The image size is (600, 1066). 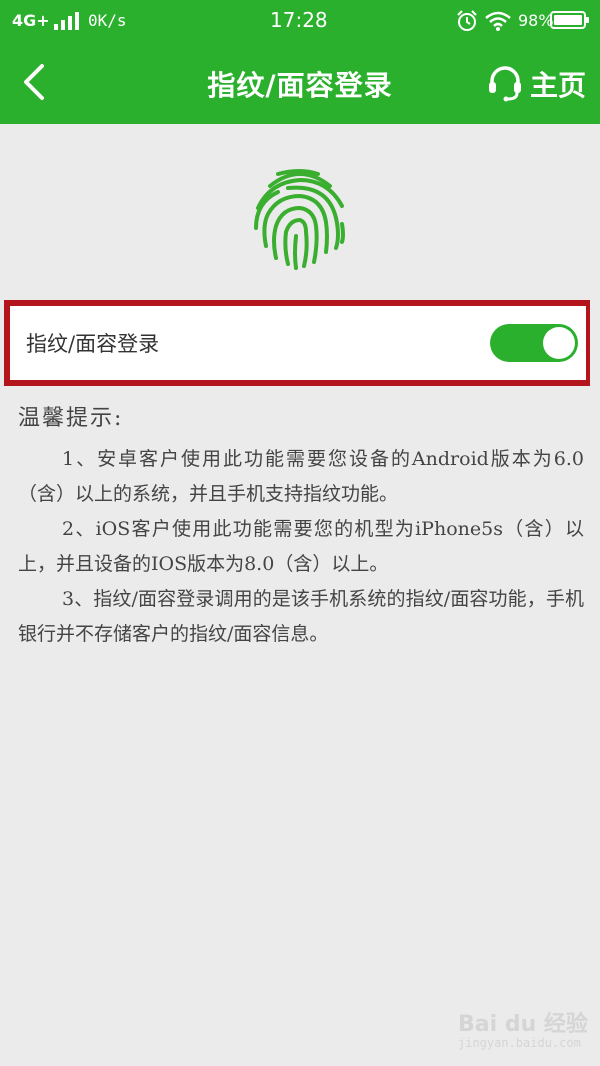 I want to click on alarm-icon, so click(x=467, y=20).